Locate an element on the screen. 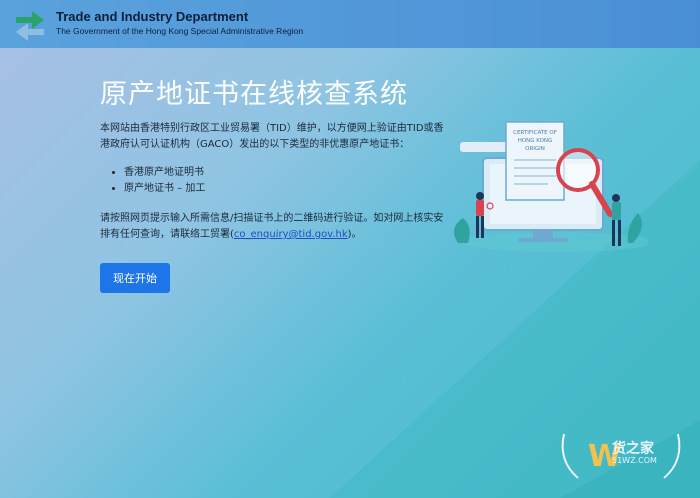 The image size is (700, 498). certificate-text-line2: HONG KONG is located at coordinates (535, 141).